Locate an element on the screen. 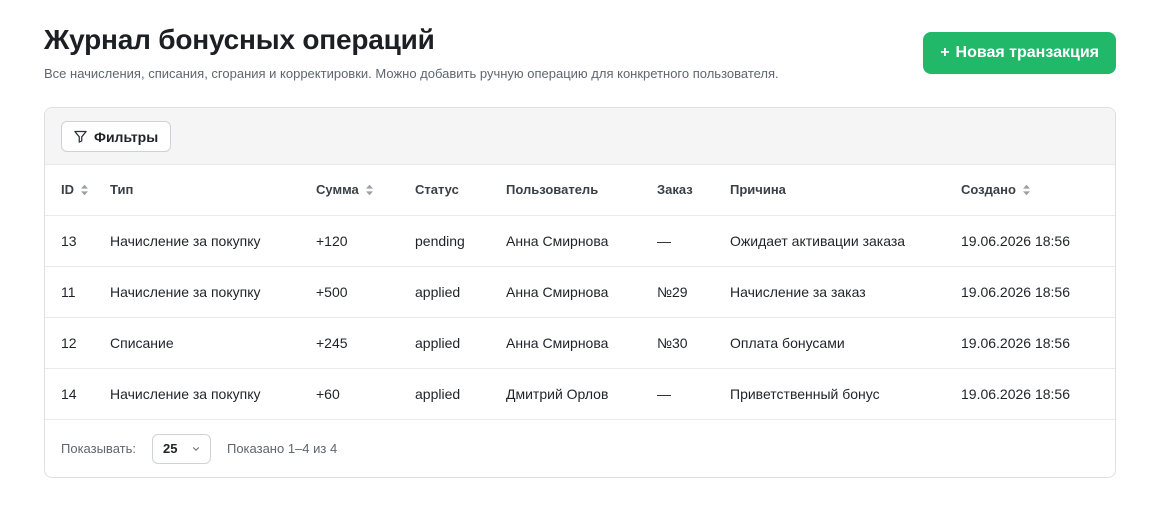  page-size-label: Показывать: is located at coordinates (98, 448).